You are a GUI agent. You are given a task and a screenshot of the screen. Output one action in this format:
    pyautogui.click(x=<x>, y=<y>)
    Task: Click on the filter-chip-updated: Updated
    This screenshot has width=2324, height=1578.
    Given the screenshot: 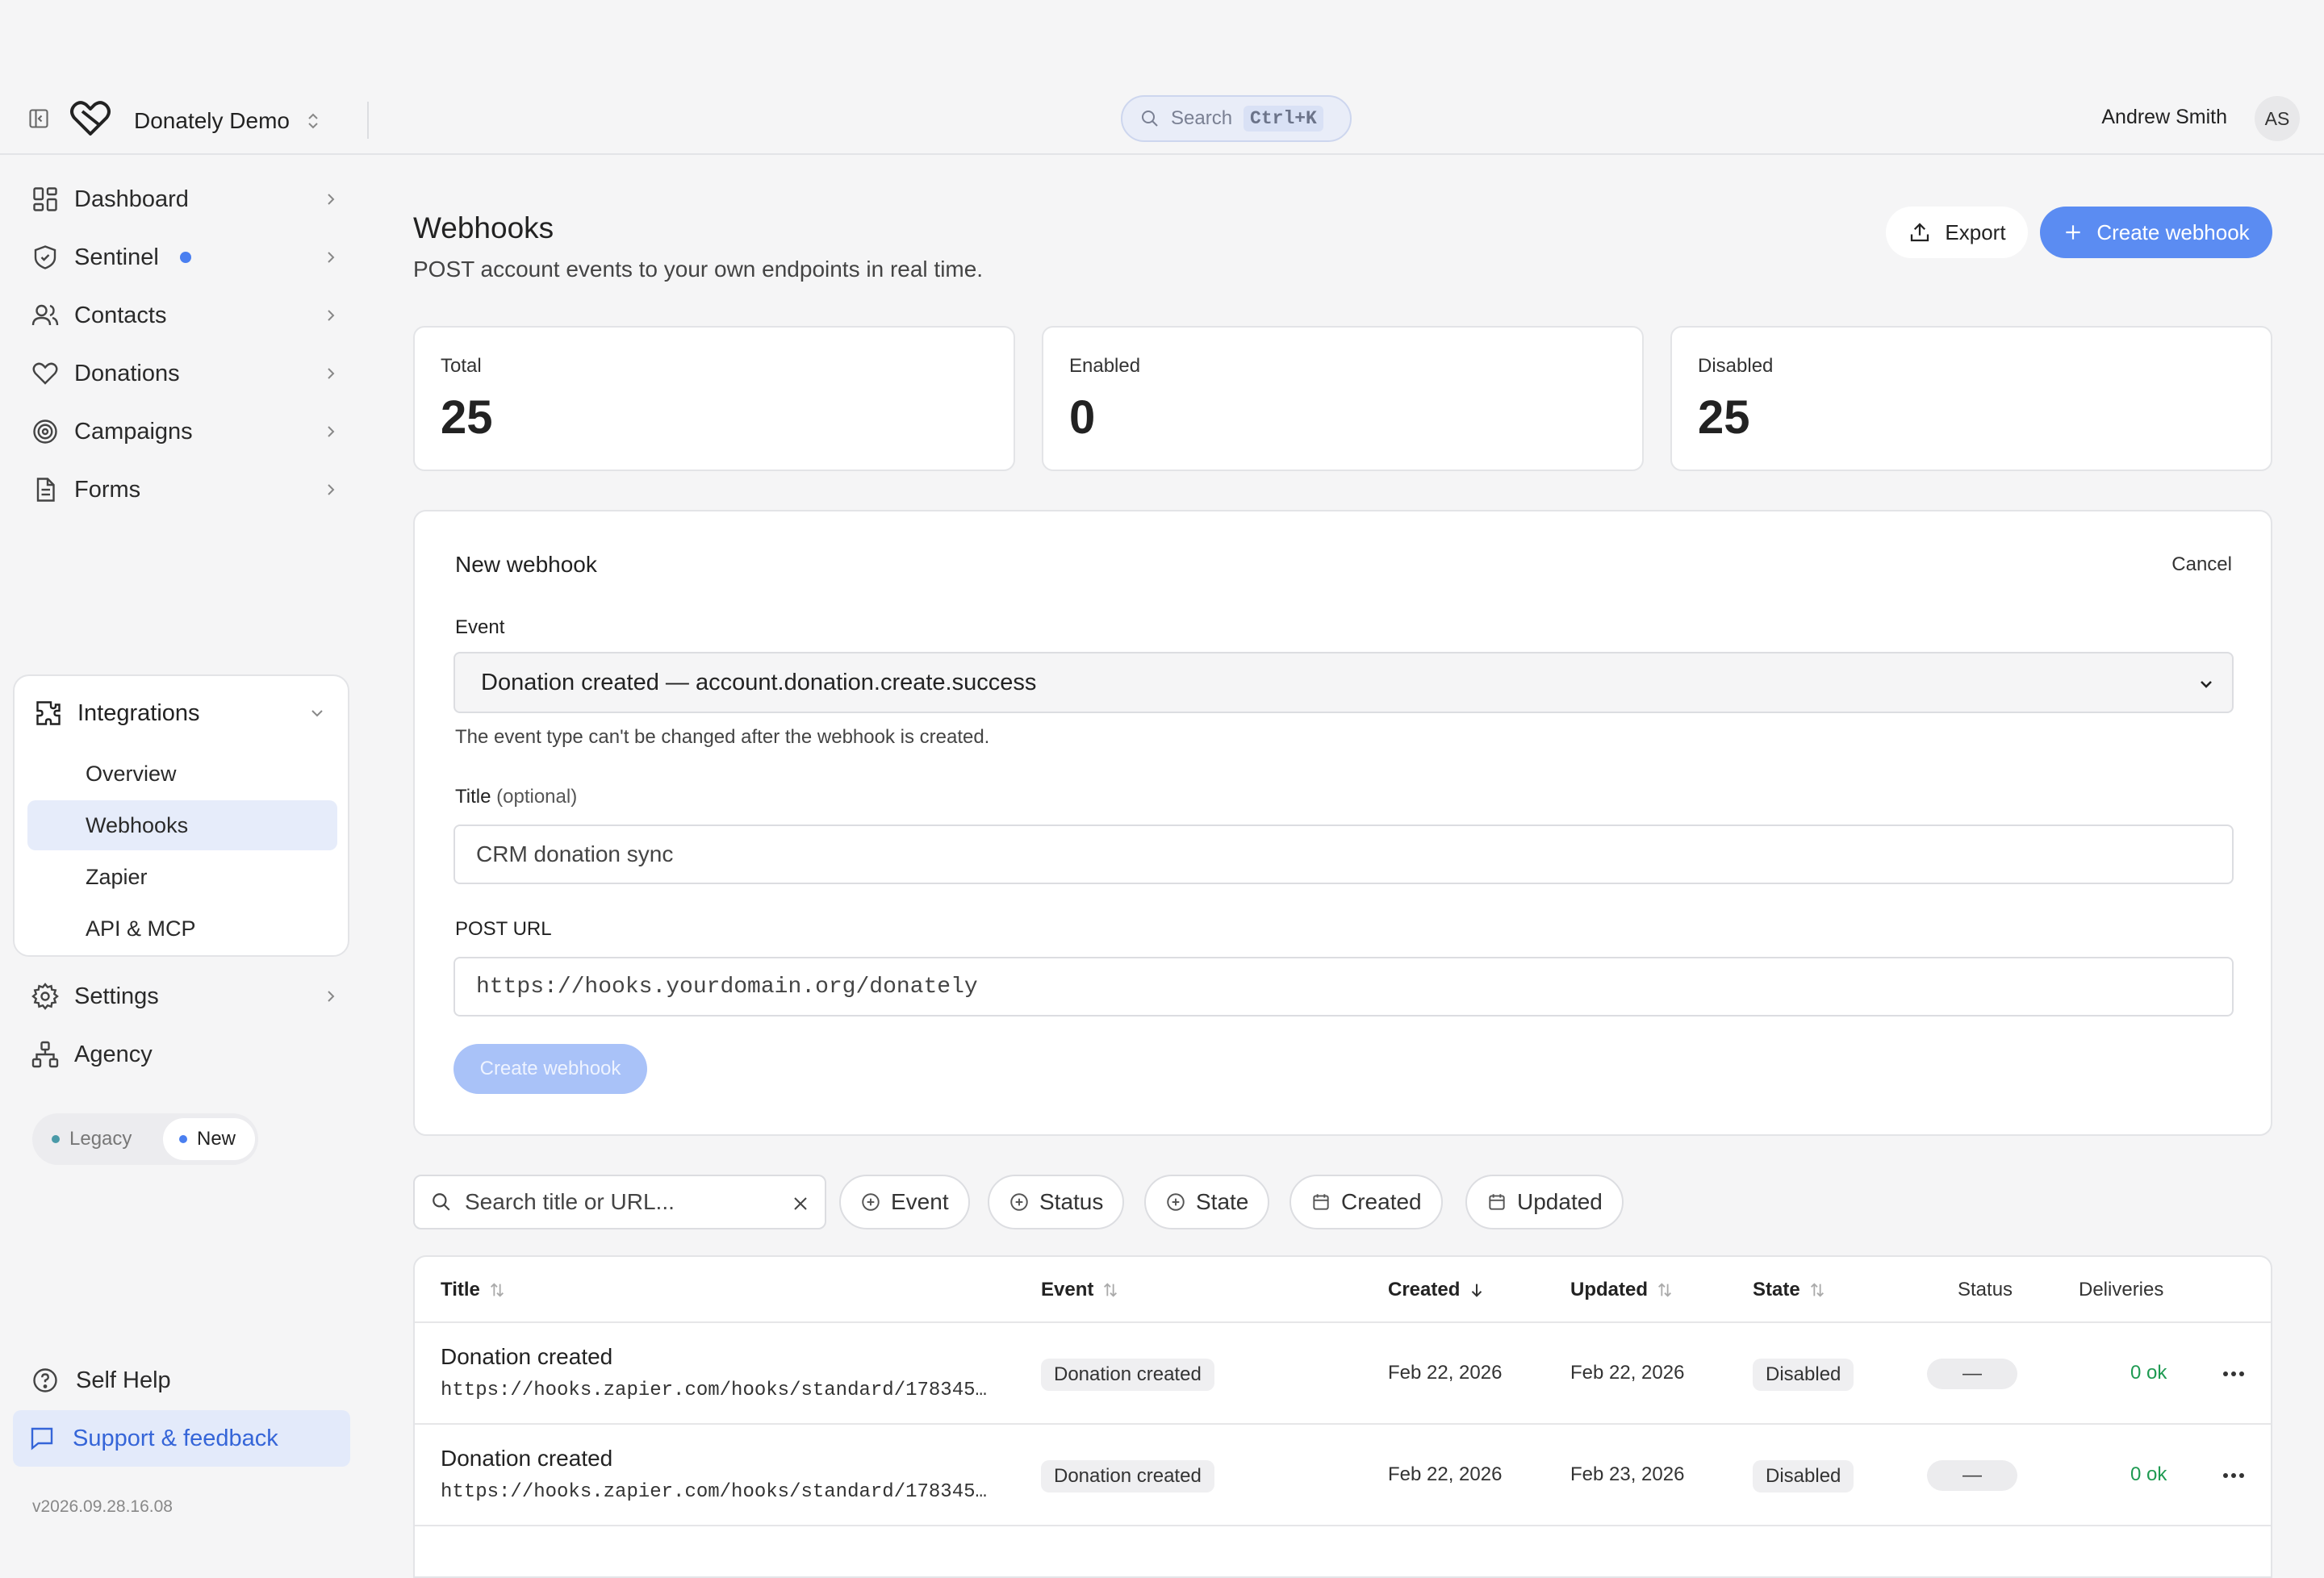 What is the action you would take?
    pyautogui.click(x=1545, y=1202)
    